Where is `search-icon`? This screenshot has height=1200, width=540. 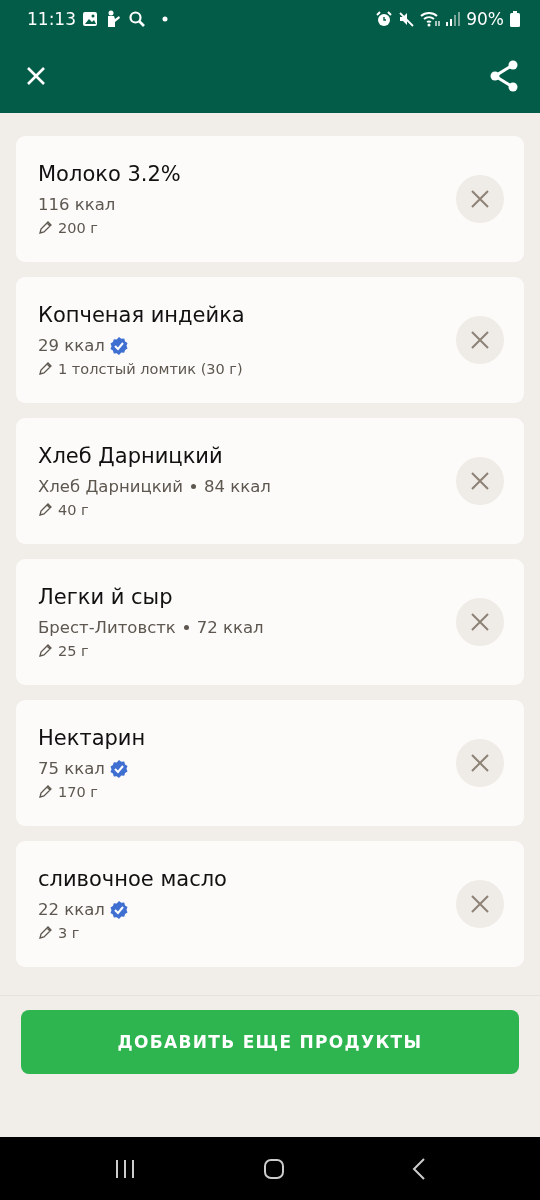 search-icon is located at coordinates (137, 19).